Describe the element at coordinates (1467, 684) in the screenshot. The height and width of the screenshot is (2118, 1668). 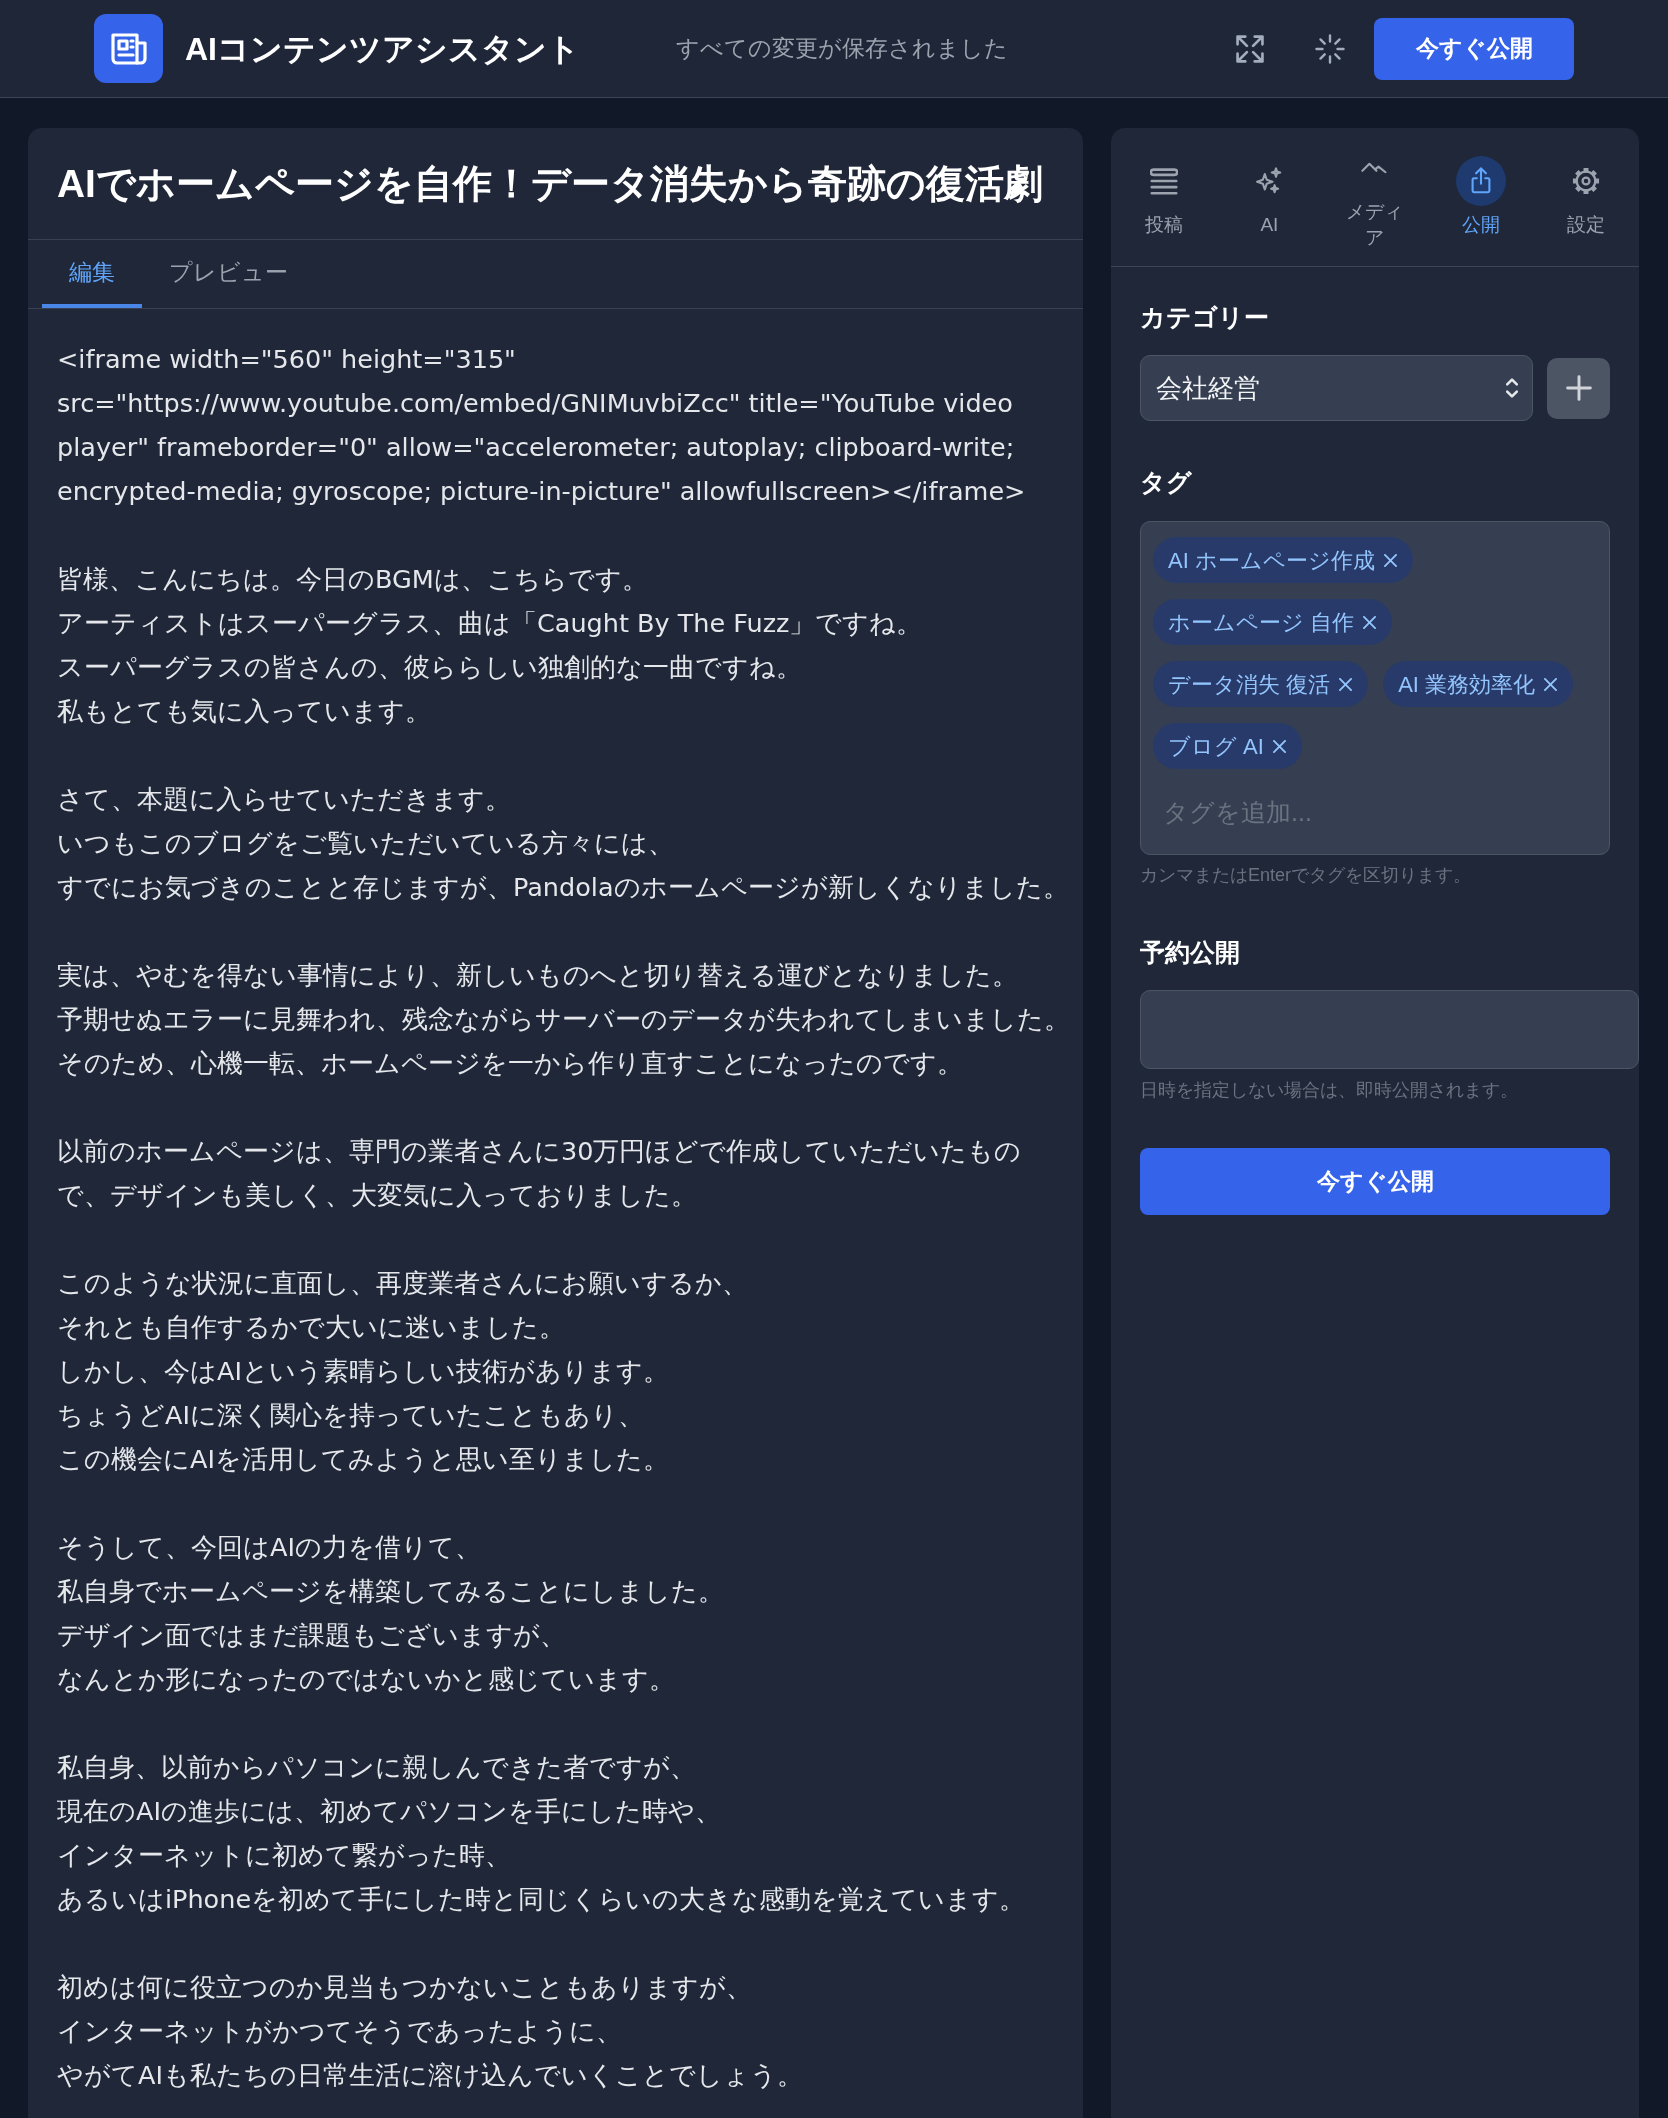
I see `tag-text: AI 業務効率化` at that location.